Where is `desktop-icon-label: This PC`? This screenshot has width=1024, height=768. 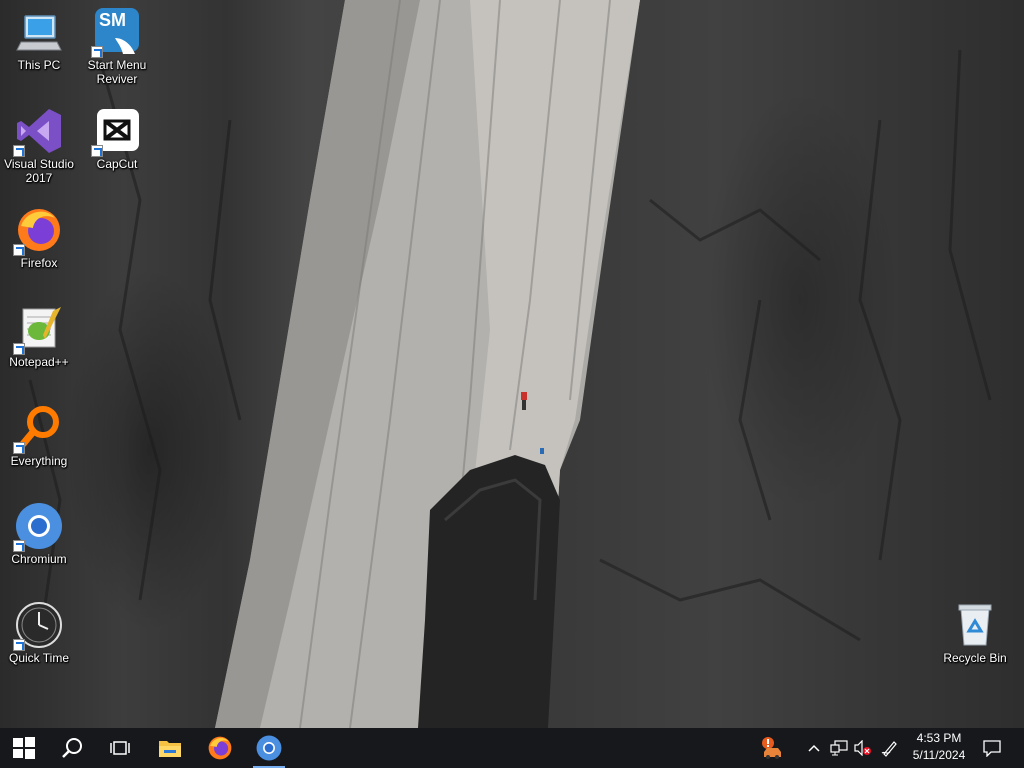 desktop-icon-label: This PC is located at coordinates (39, 65).